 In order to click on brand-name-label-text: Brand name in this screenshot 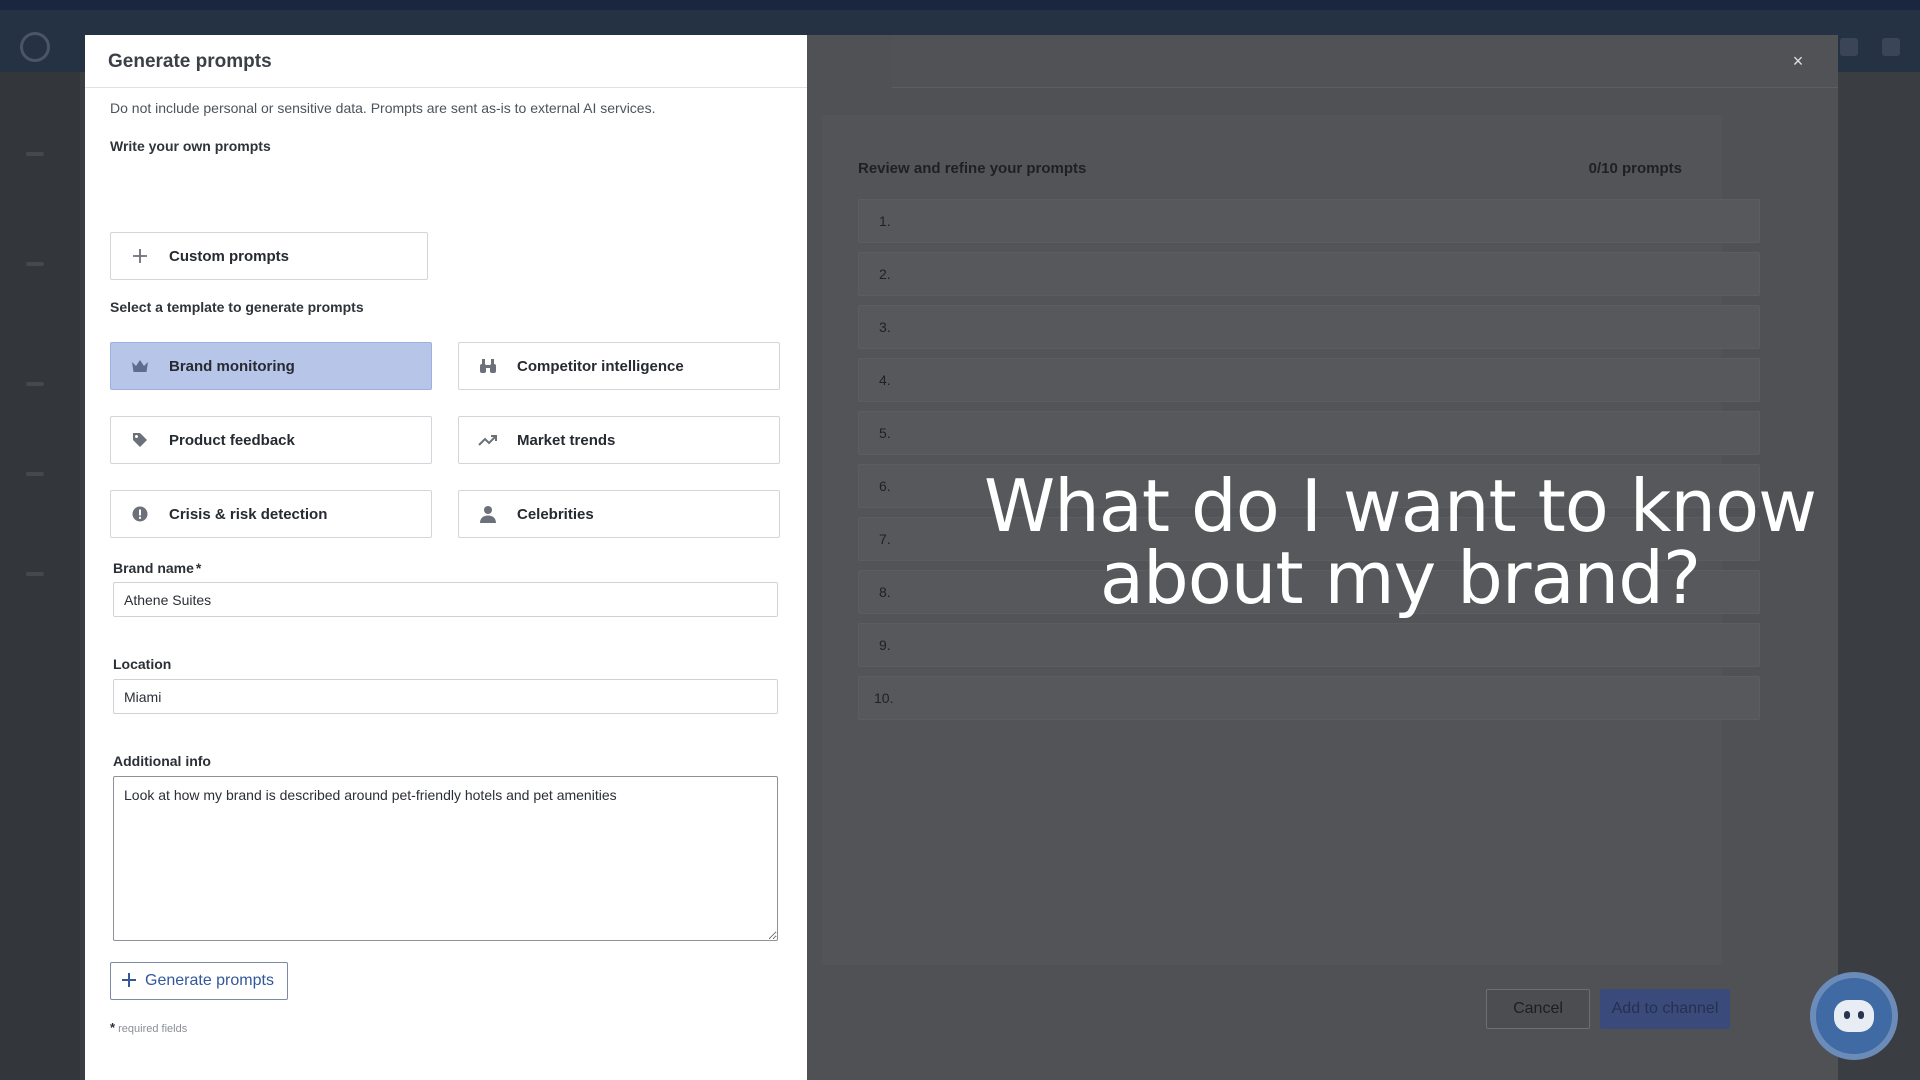, I will do `click(153, 568)`.